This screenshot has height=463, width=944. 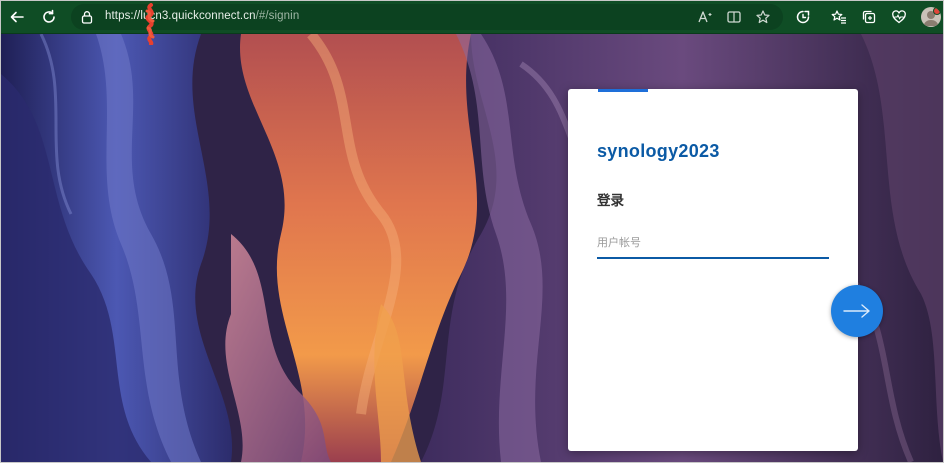 What do you see at coordinates (427, 17) in the screenshot?
I see `address-bar: https://lucn3.quickconnect.cn/#/signin` at bounding box center [427, 17].